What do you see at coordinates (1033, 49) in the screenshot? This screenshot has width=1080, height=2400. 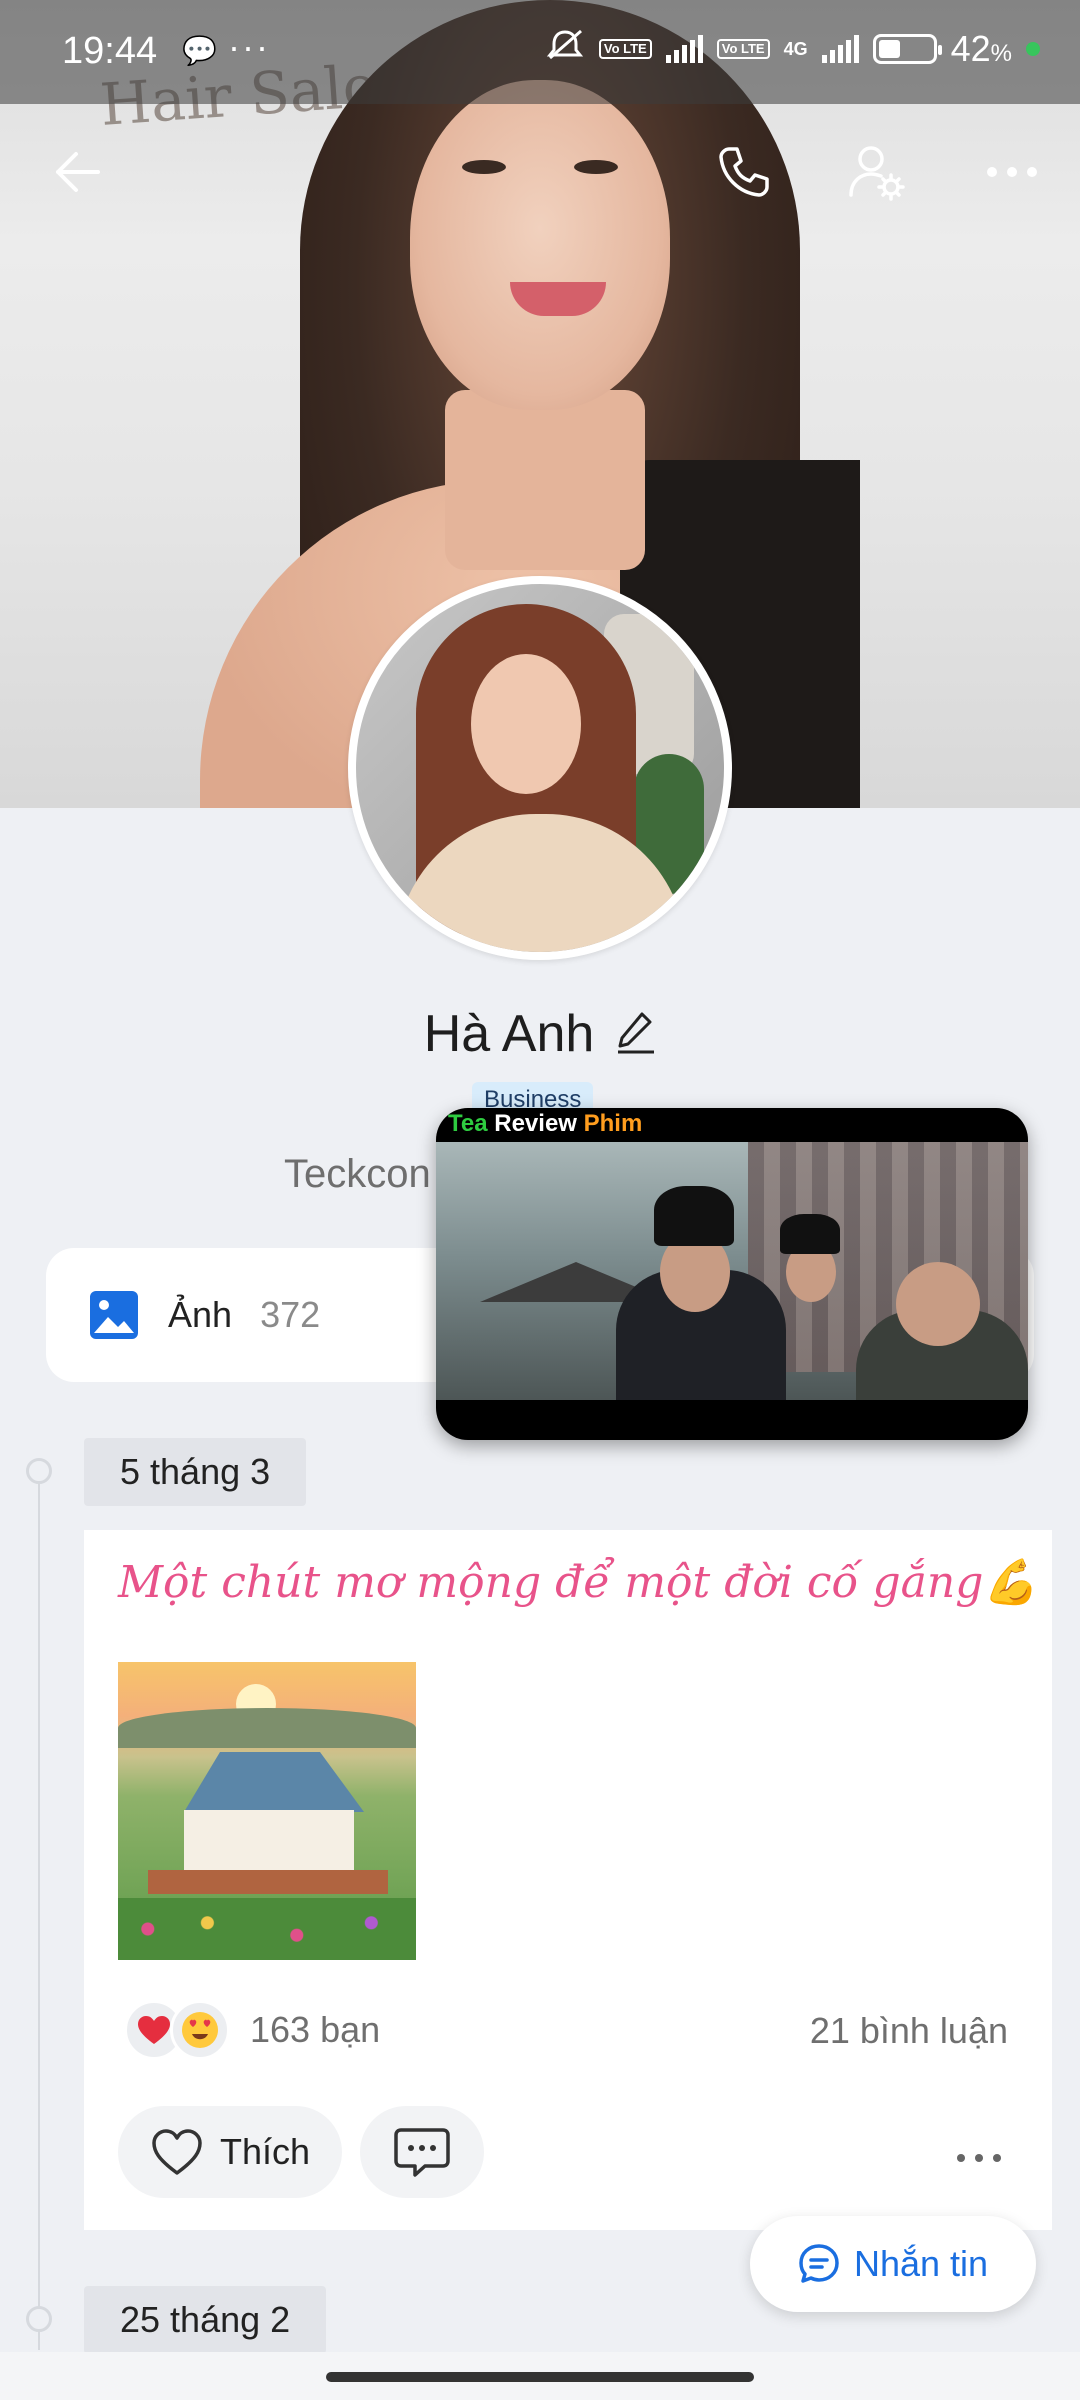 I see `privacy-indicator-dot` at bounding box center [1033, 49].